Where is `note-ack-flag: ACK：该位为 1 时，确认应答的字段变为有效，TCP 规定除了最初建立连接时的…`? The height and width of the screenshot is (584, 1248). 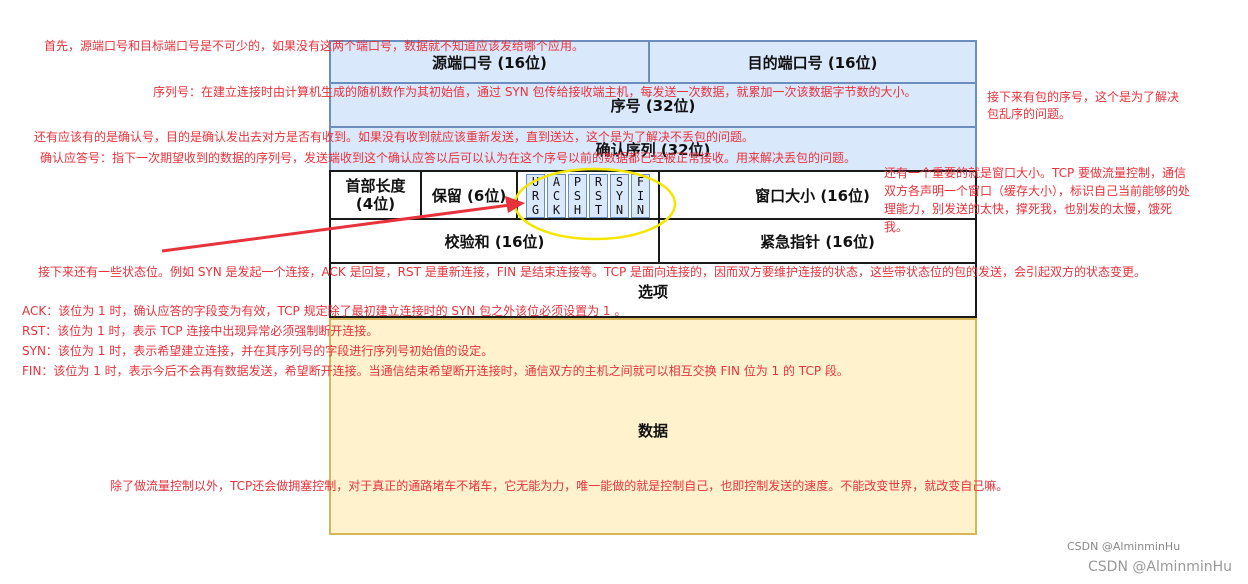
note-ack-flag: ACK：该位为 1 时，确认应答的字段变为有效，TCP 规定除了最初建立连接时的… is located at coordinates (324, 311).